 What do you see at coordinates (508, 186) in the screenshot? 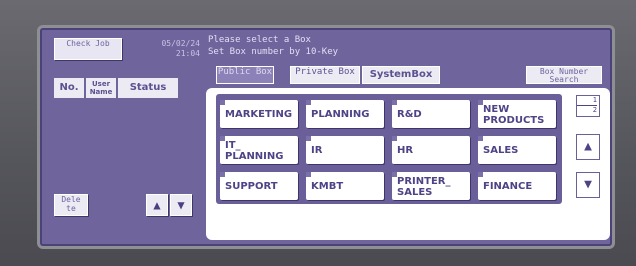
I see `box-label: FINANCE` at bounding box center [508, 186].